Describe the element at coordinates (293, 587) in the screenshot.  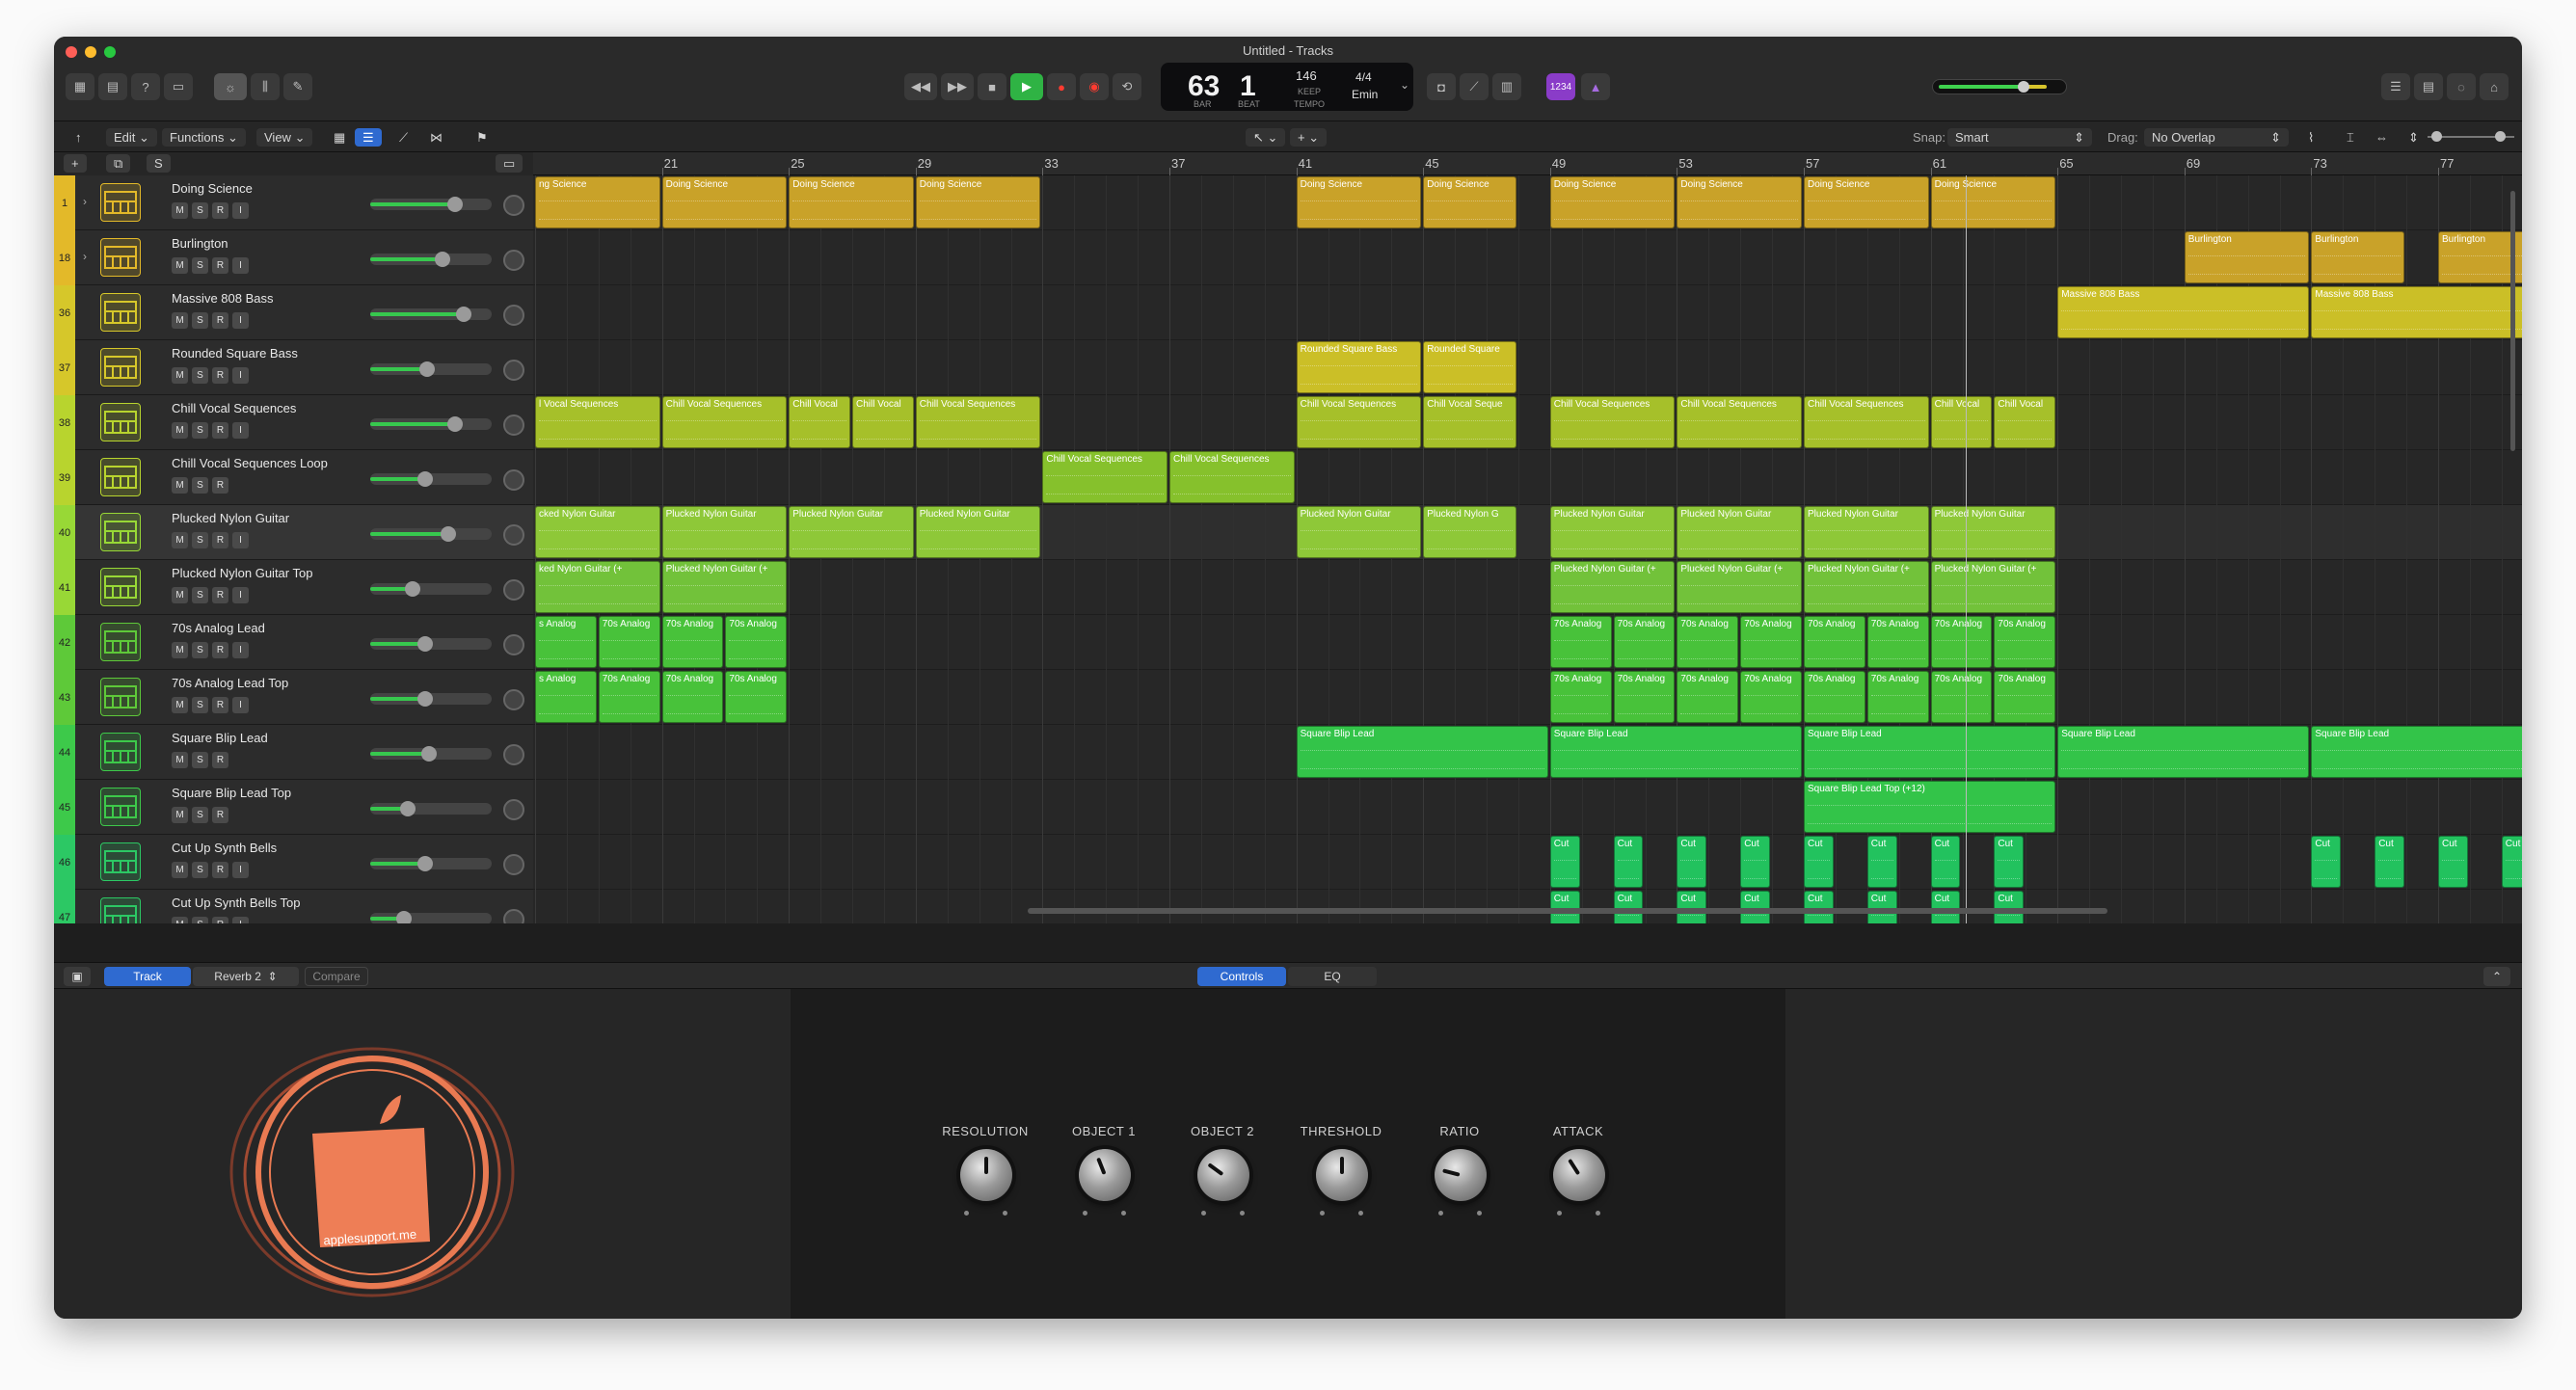
I see `track-header: 41 Plucked Nylon Guitar Top MSRI` at that location.